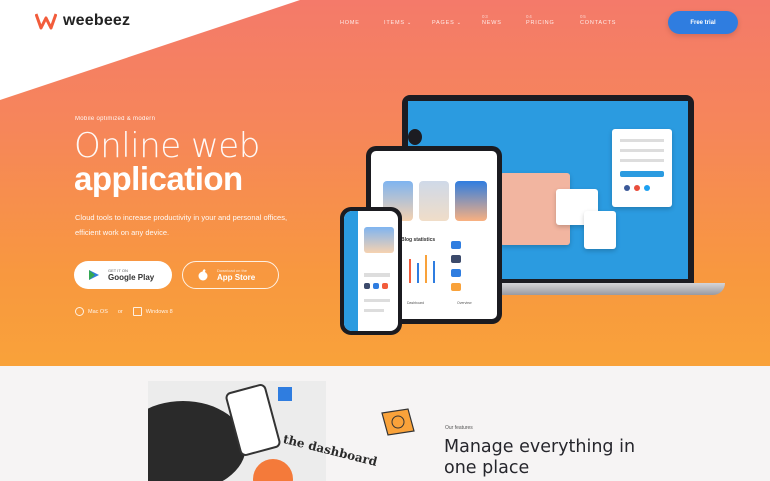 The image size is (770, 481). Describe the element at coordinates (610, 20) in the screenshot. I see `nav-item-contacts: 05 CONTACTS` at that location.